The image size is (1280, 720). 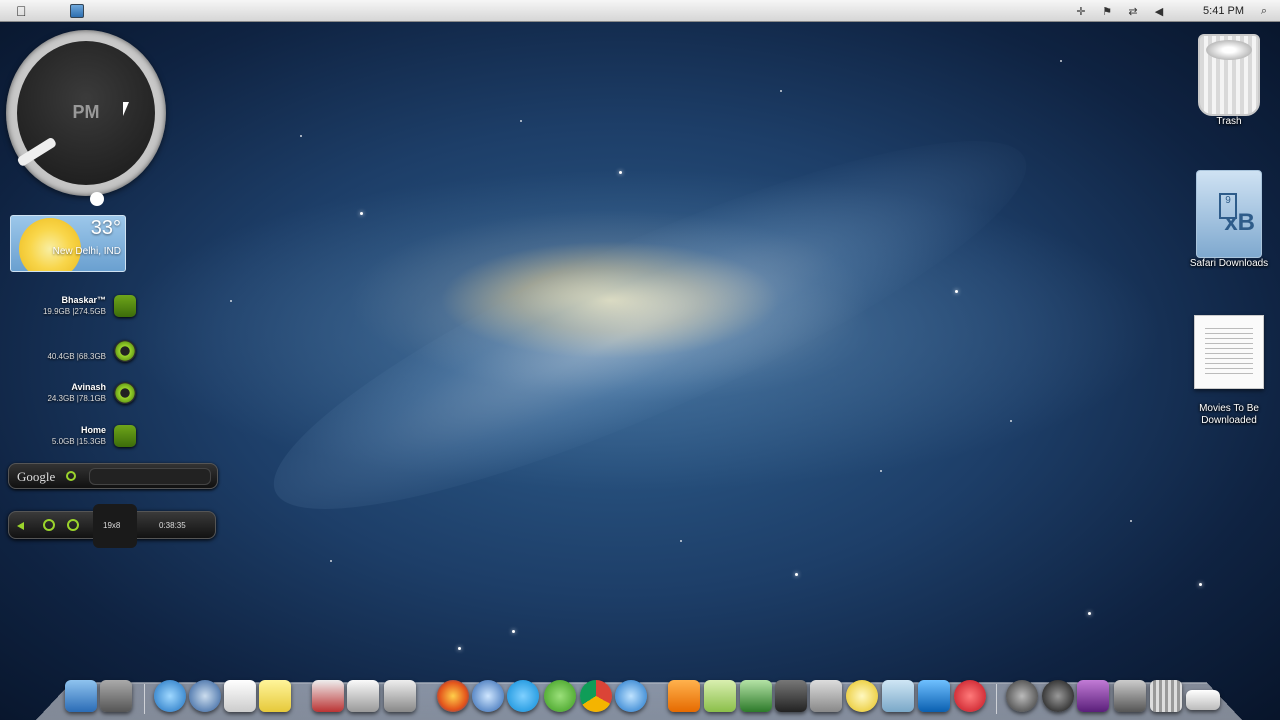 I want to click on desktop-icon-trash: Trash, so click(x=1229, y=81).